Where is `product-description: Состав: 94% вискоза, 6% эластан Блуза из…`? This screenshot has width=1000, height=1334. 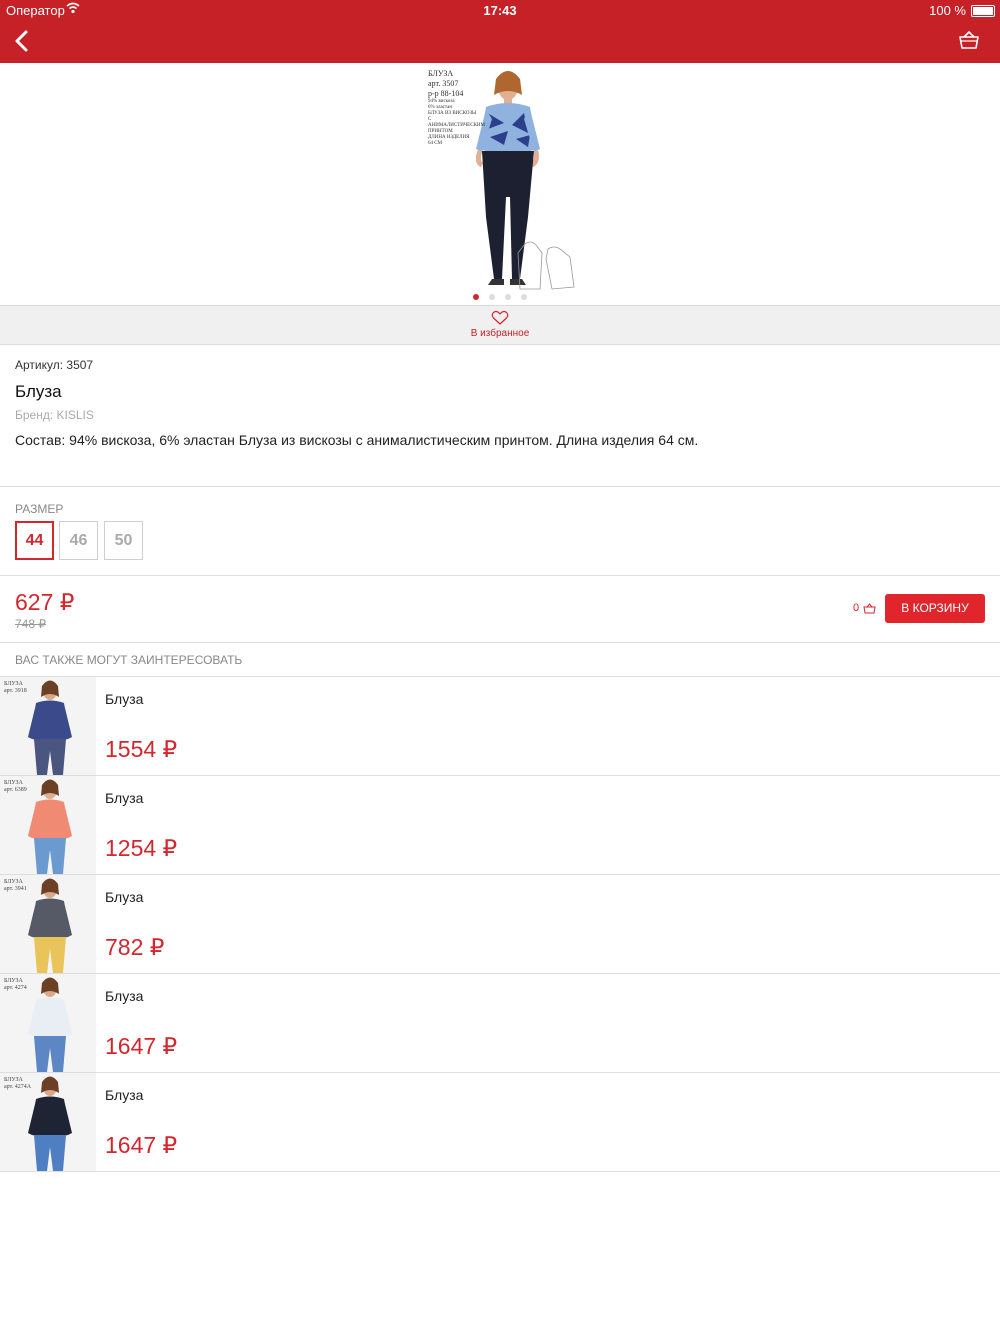
product-description: Состав: 94% вискоза, 6% эластан Блуза из… is located at coordinates (357, 440).